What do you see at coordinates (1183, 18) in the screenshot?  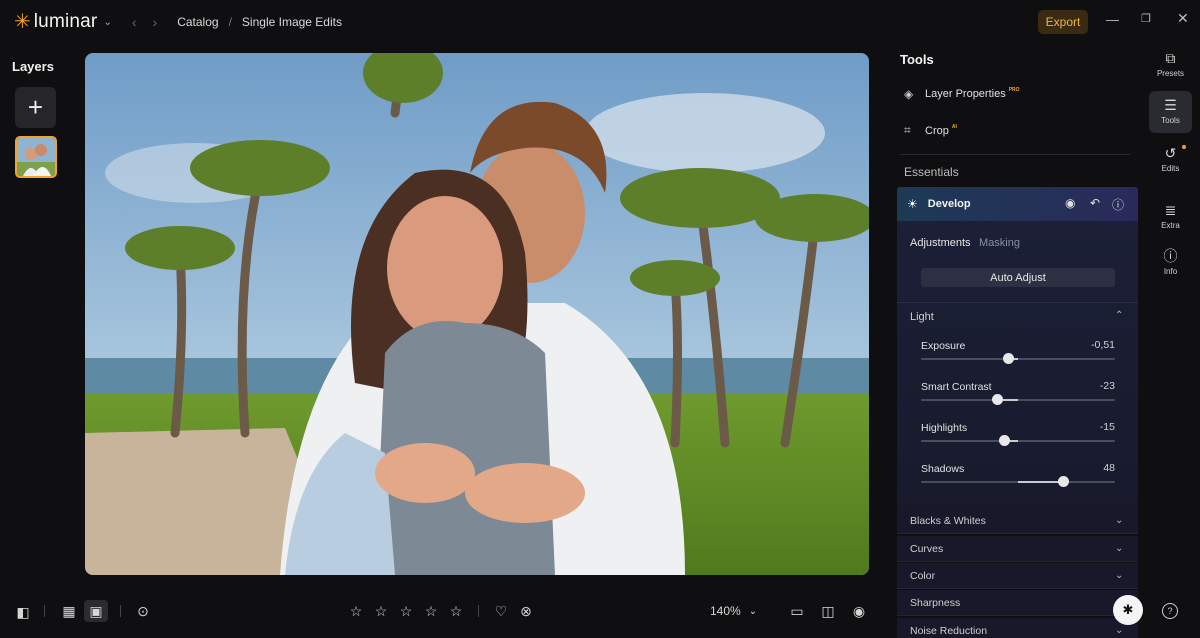 I see `close-icon: ✕` at bounding box center [1183, 18].